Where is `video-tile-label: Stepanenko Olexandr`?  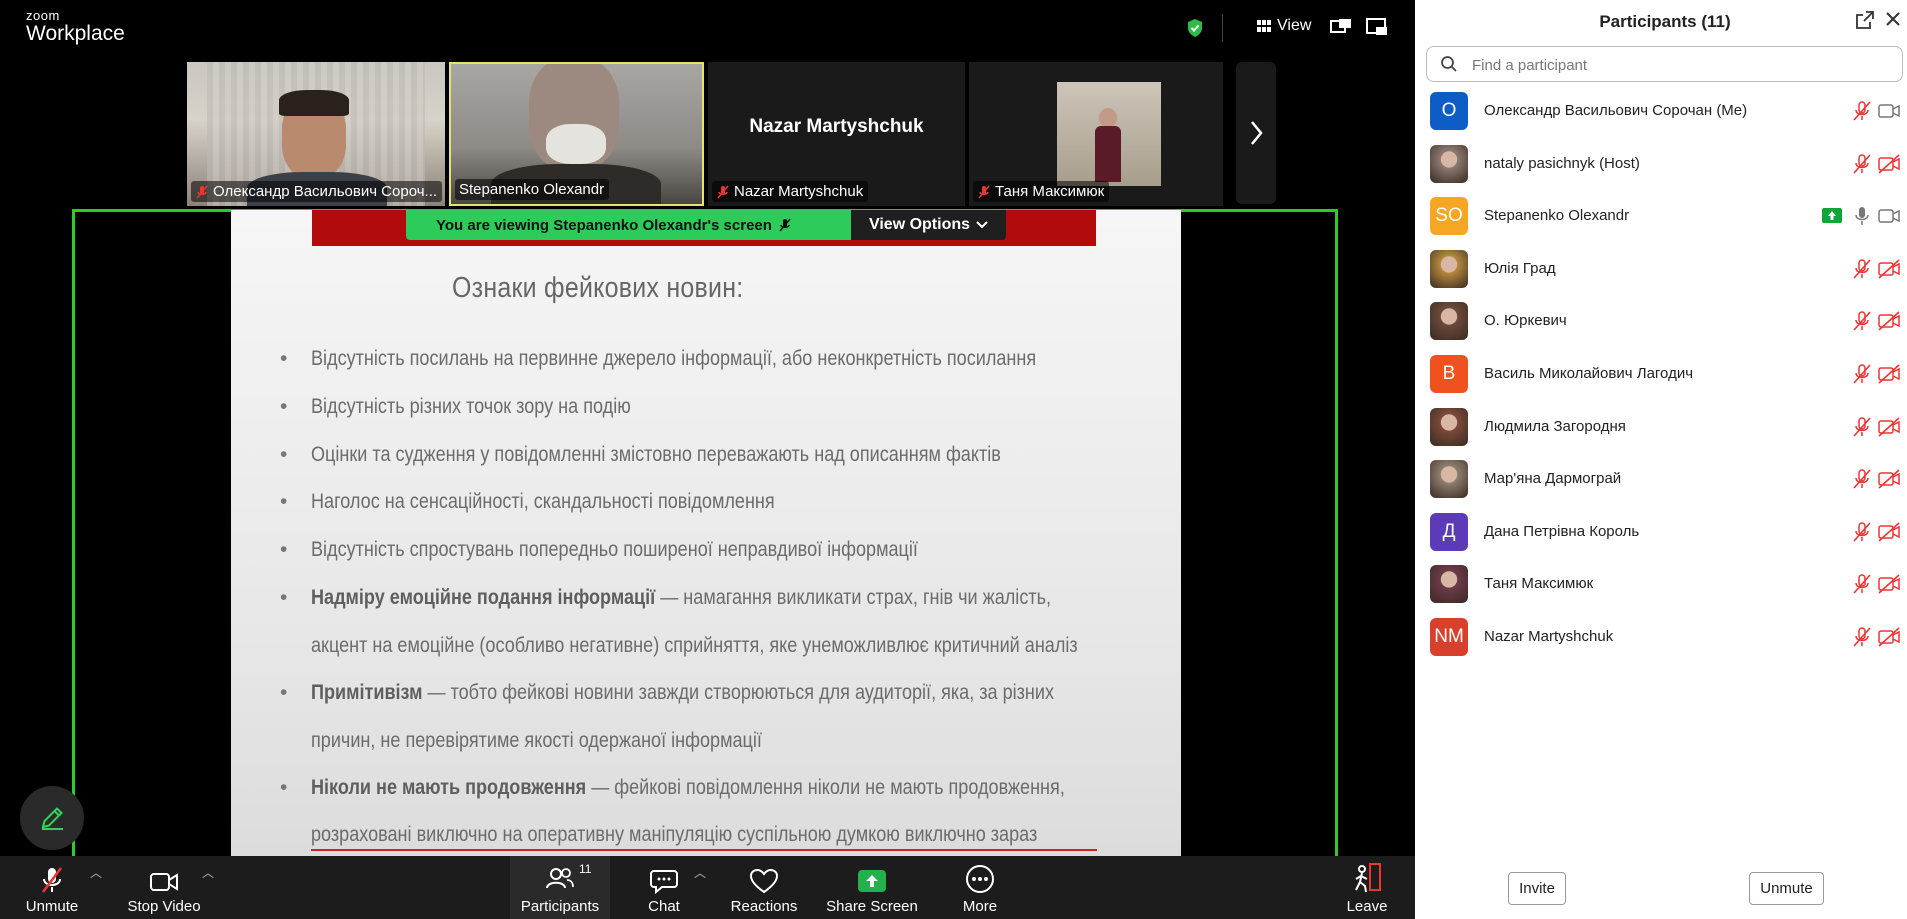 video-tile-label: Stepanenko Olexandr is located at coordinates (532, 189).